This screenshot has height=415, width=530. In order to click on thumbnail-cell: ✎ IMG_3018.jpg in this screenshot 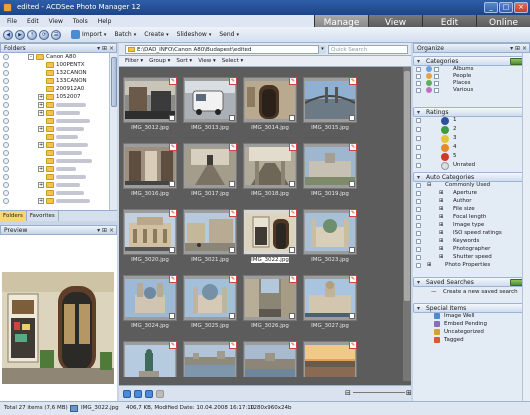, I will do `click(270, 174)`.